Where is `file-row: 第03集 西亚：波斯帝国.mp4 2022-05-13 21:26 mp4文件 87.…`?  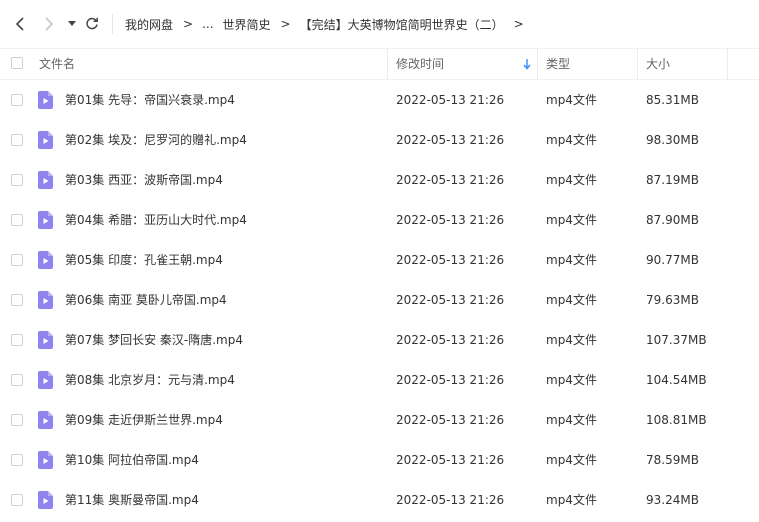
file-row: 第03集 西亚：波斯帝国.mp4 2022-05-13 21:26 mp4文件 87.… is located at coordinates (379, 180).